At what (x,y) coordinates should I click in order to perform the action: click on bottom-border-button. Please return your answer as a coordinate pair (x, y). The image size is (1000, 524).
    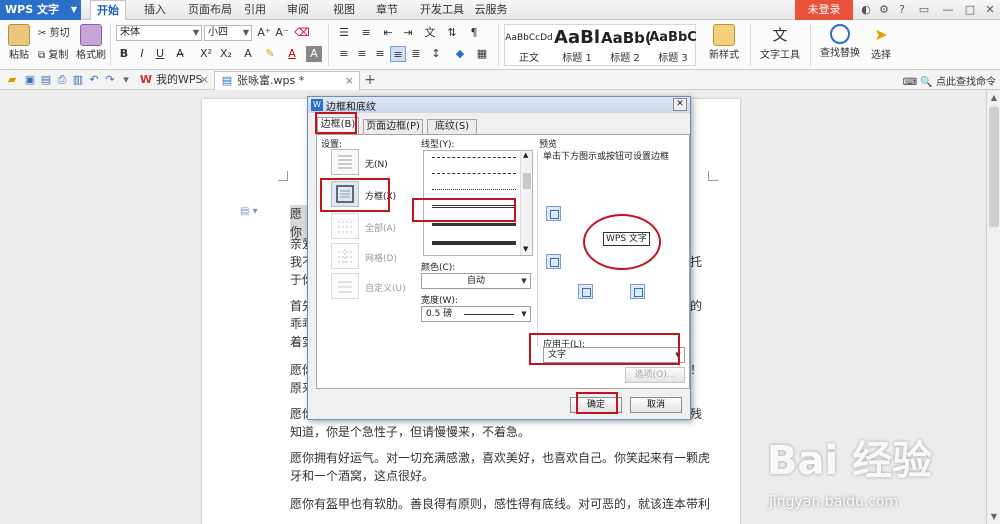
    Looking at the image, I should click on (553, 261).